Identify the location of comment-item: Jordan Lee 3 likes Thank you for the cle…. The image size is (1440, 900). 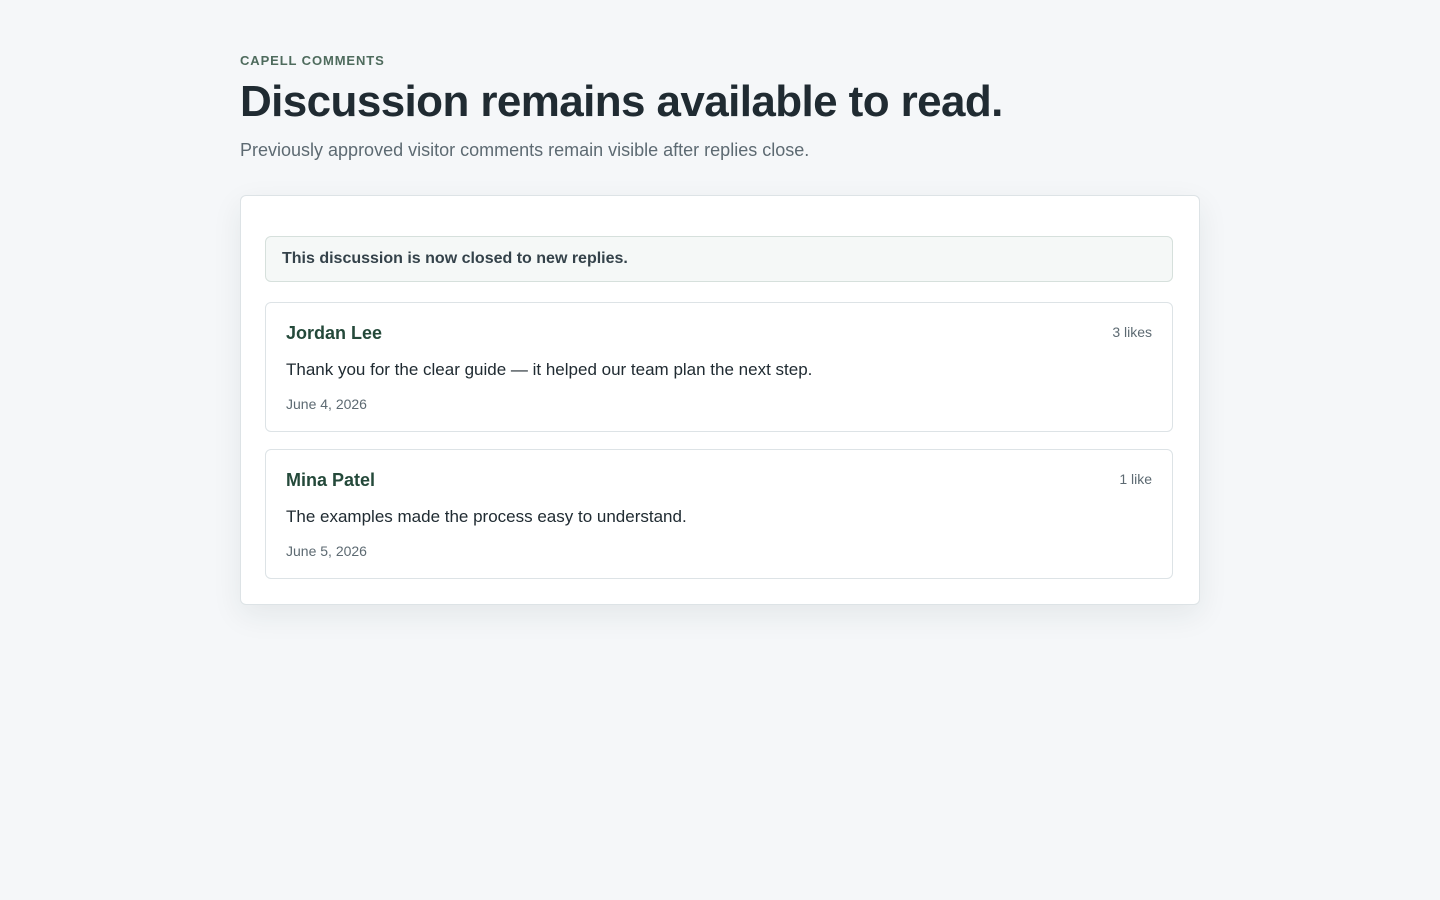
(719, 367).